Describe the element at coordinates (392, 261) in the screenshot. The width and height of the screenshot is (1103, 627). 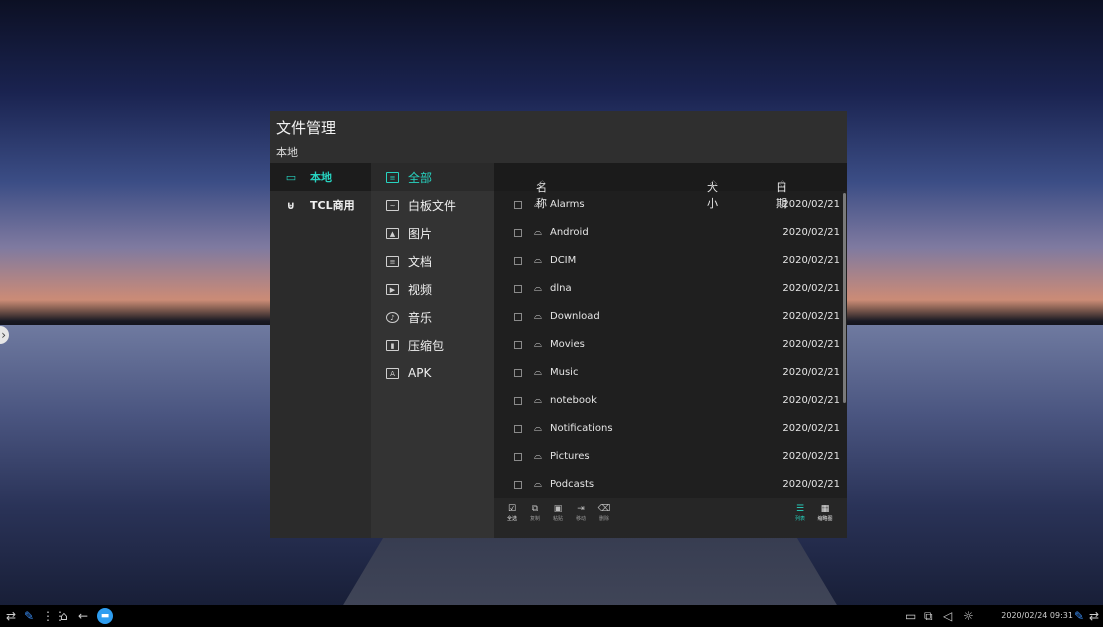
I see `document-icon: ≡` at that location.